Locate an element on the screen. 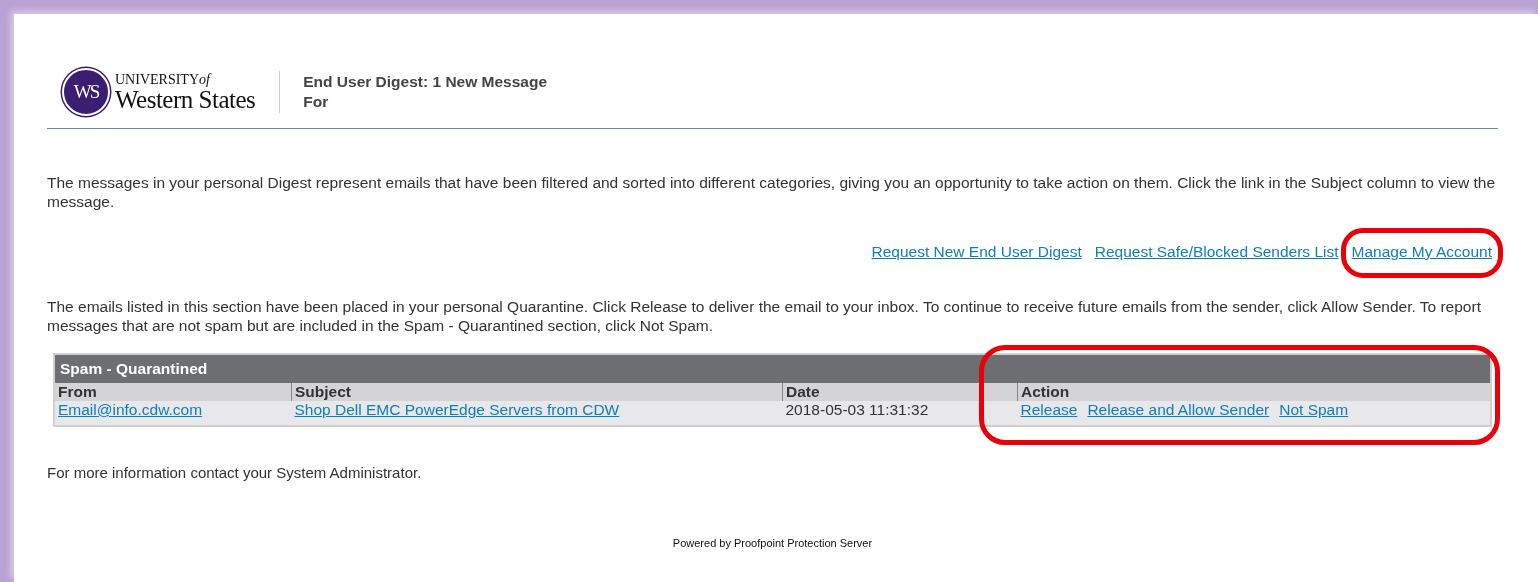  action-link: Release and Allow Sender is located at coordinates (1178, 410).